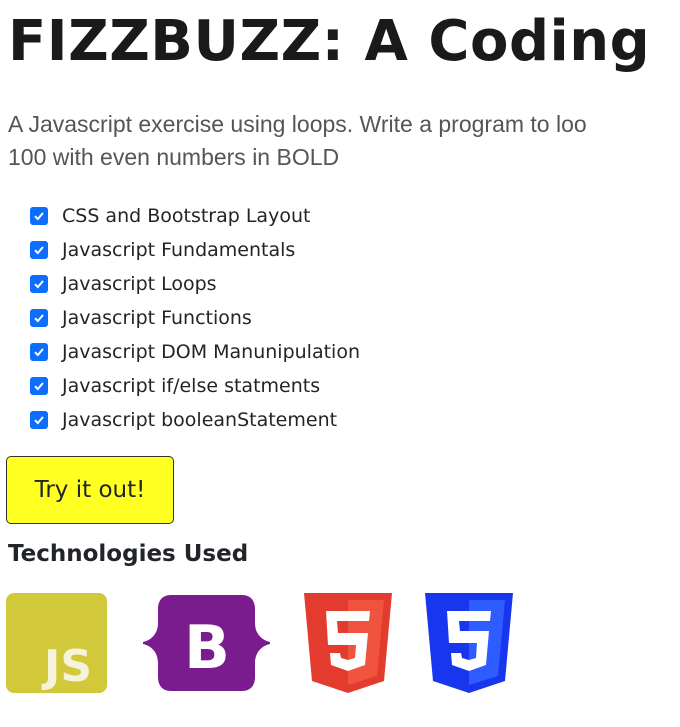 The width and height of the screenshot is (680, 727). Describe the element at coordinates (90, 490) in the screenshot. I see `try-it-out-button: Try it out!` at that location.